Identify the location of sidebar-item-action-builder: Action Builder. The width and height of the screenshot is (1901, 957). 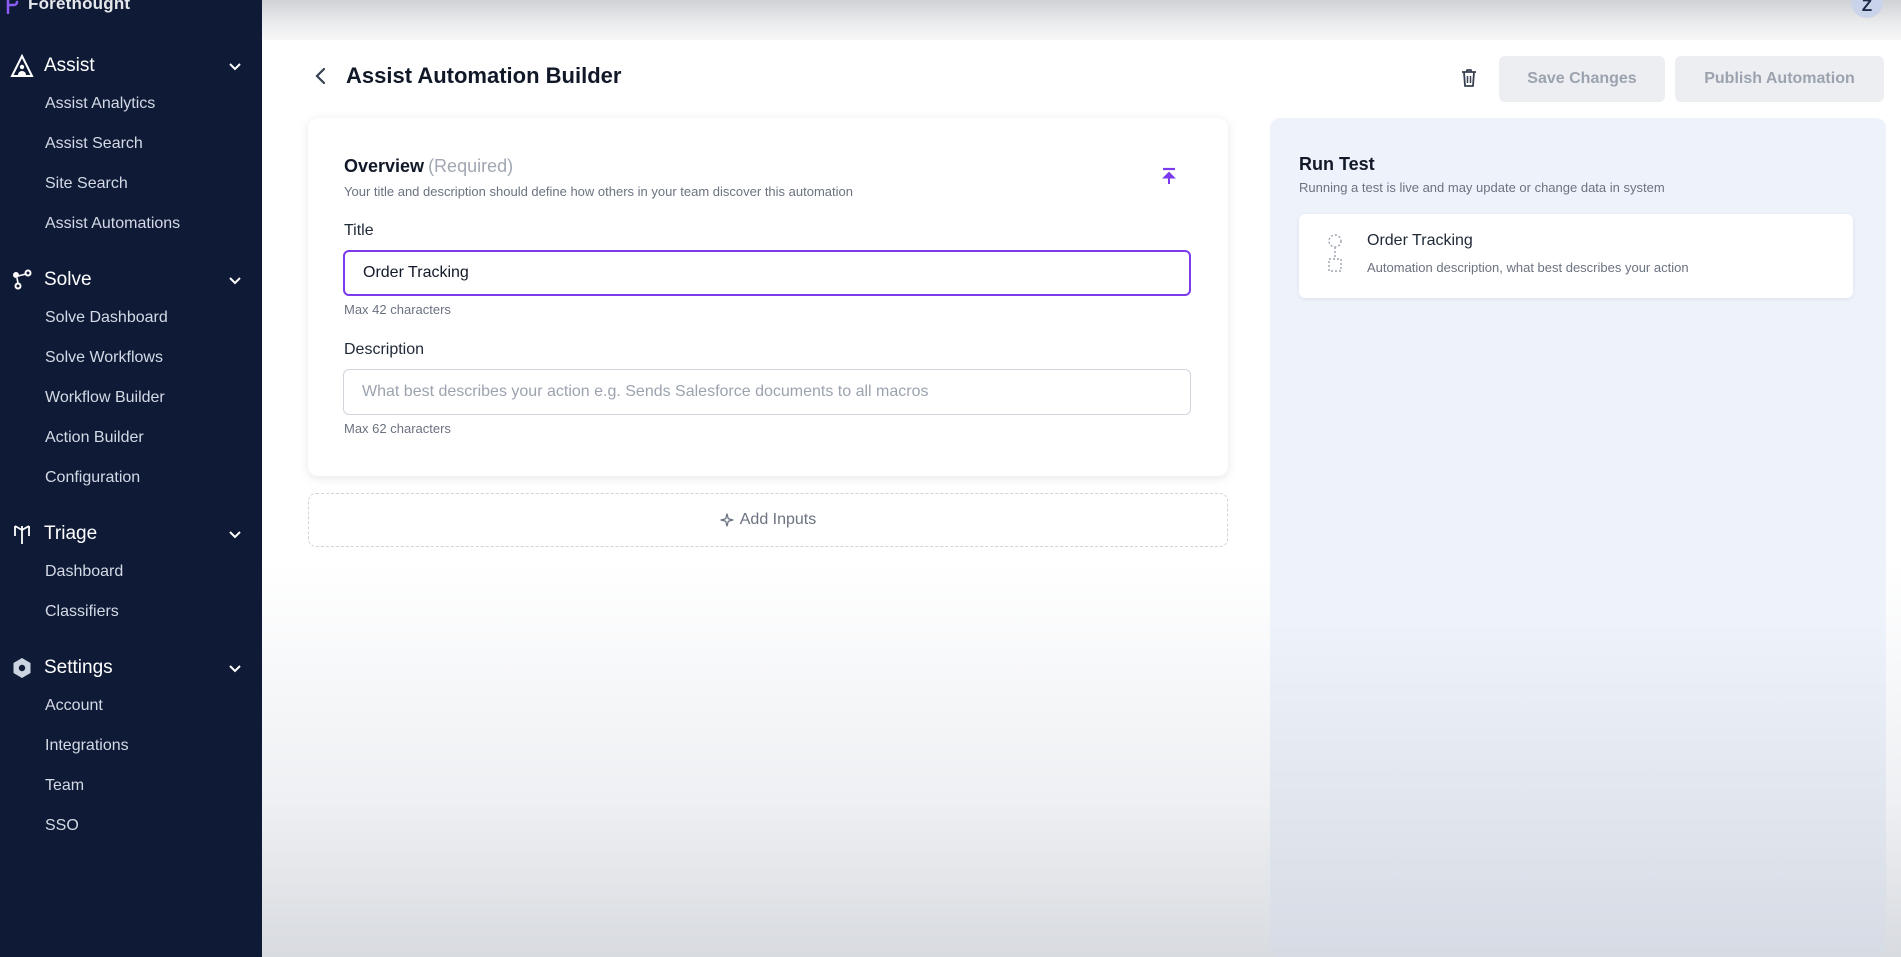
(131, 438).